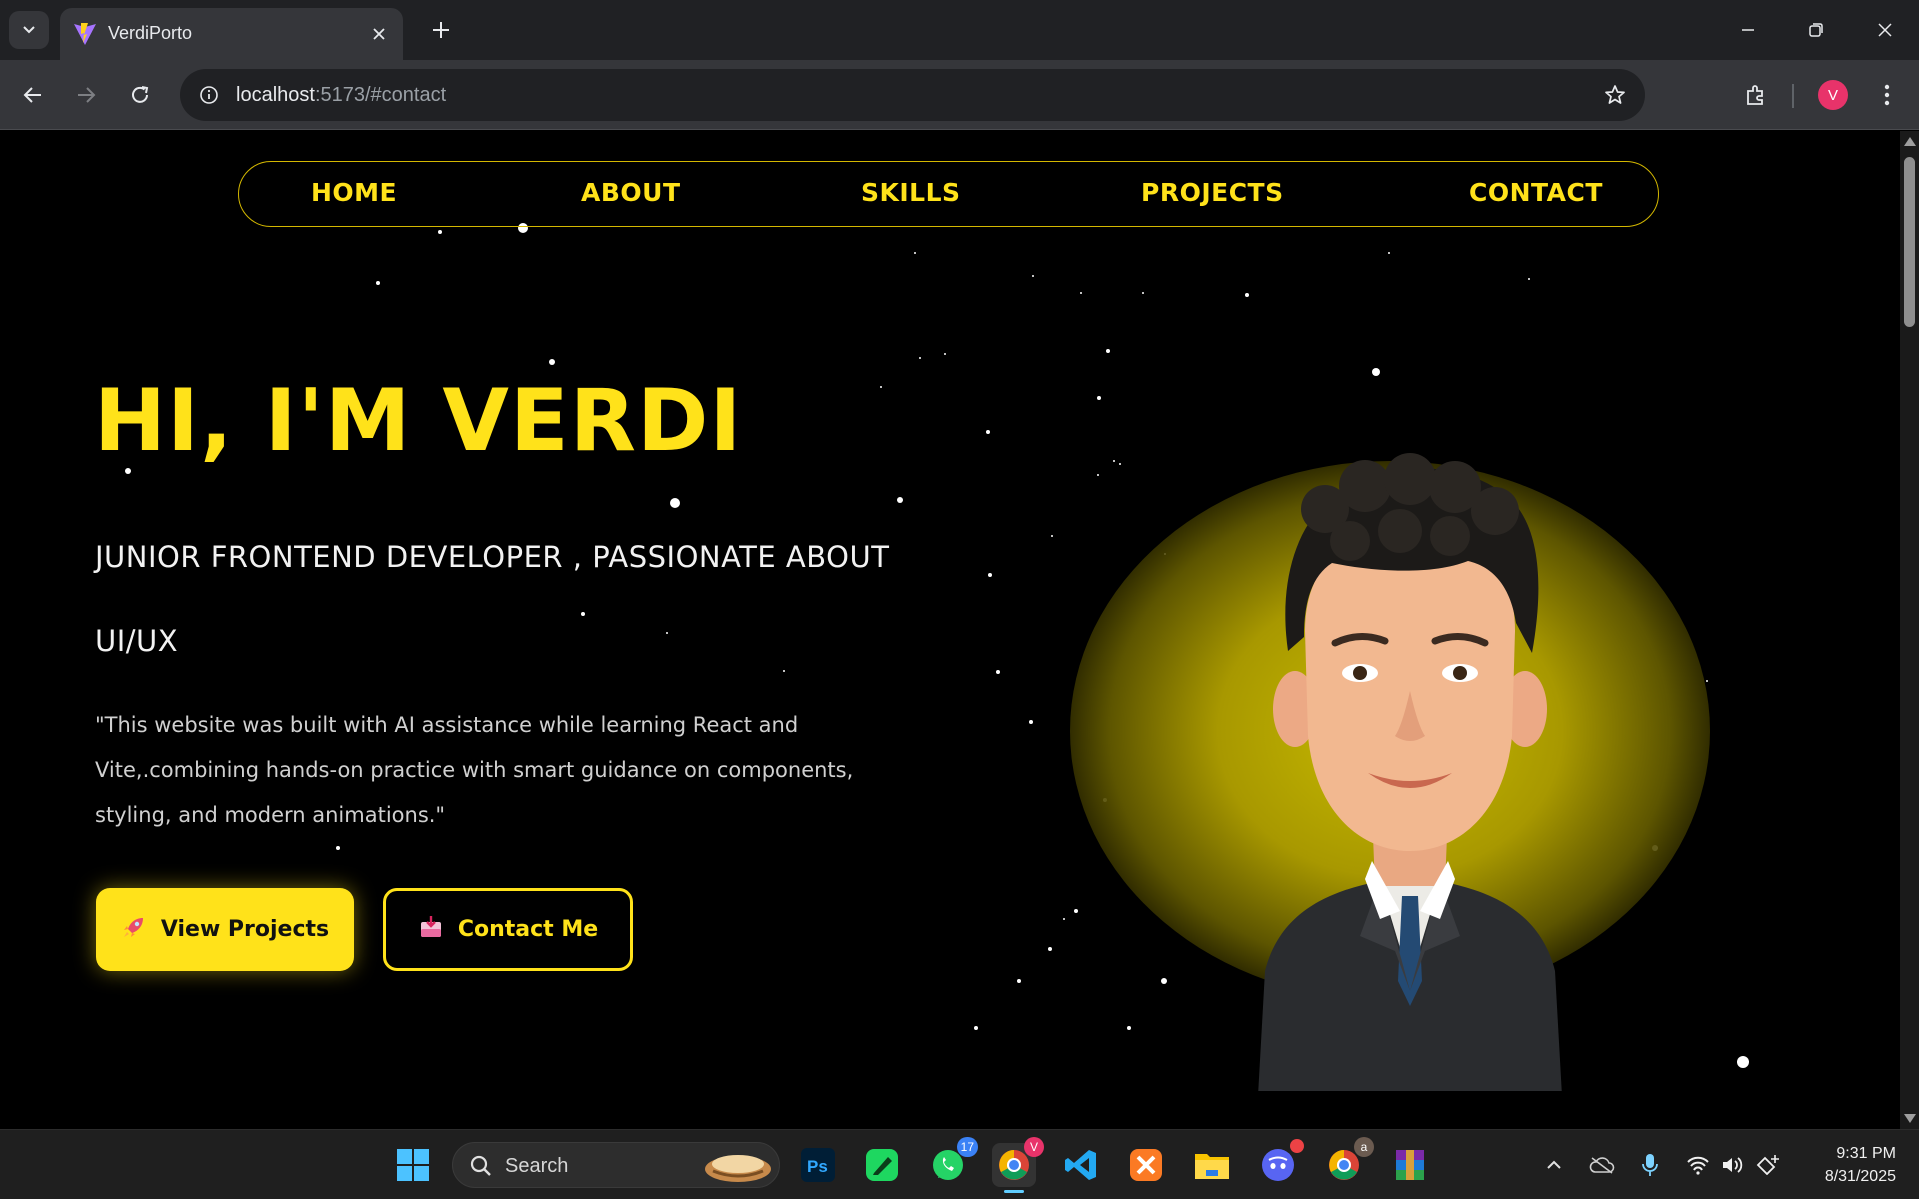  I want to click on taskbar-clock: 9:31 PM 8/31/2025, so click(1848, 1165).